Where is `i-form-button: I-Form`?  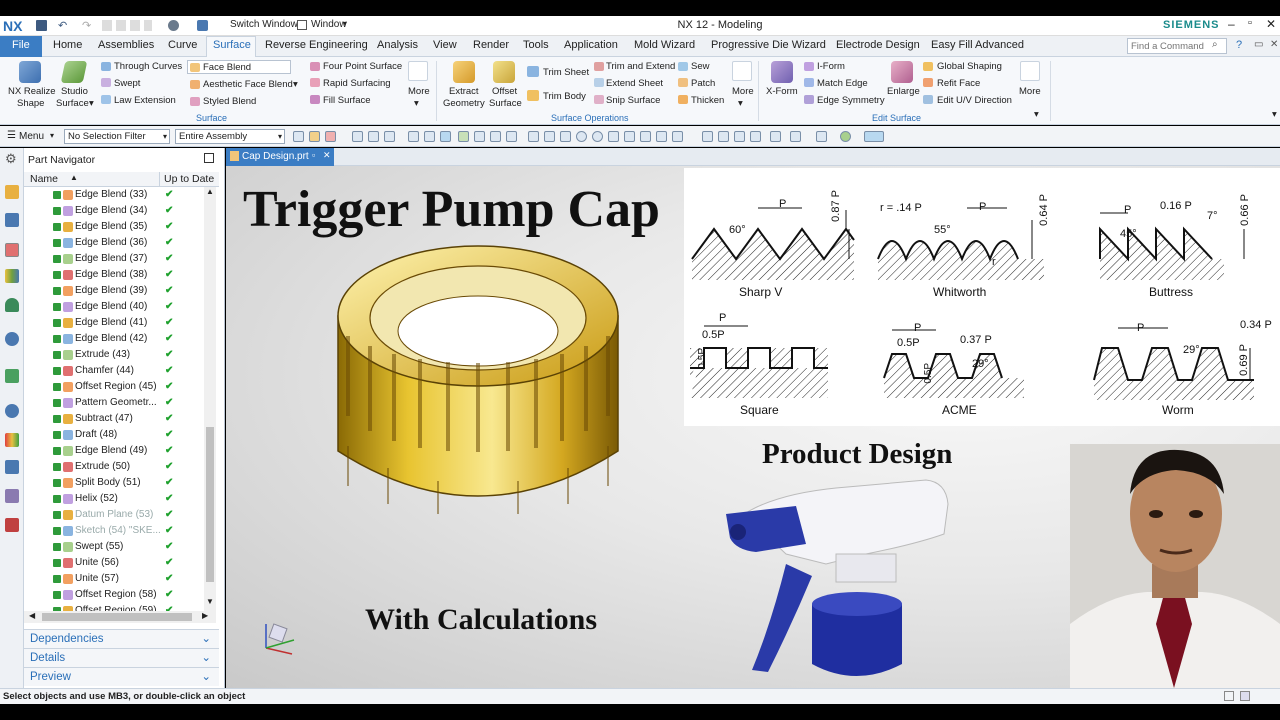 i-form-button: I-Form is located at coordinates (831, 66).